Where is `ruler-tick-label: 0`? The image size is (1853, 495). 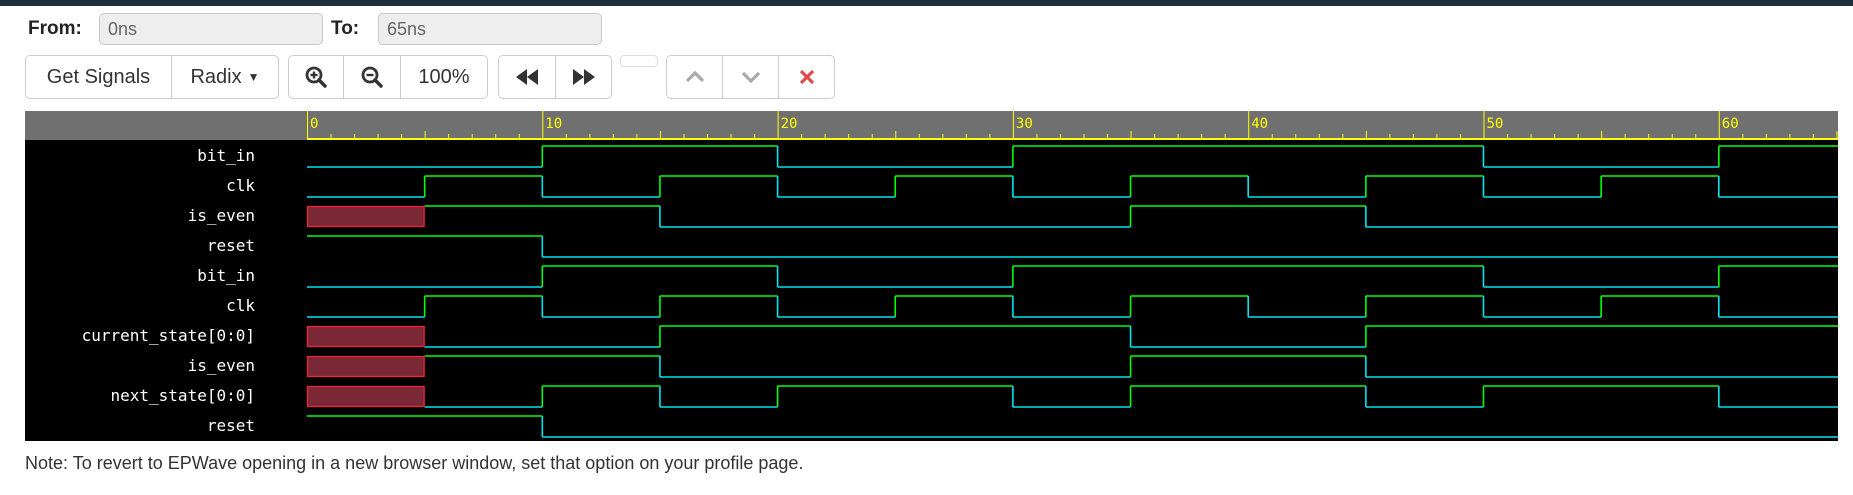
ruler-tick-label: 0 is located at coordinates (314, 124).